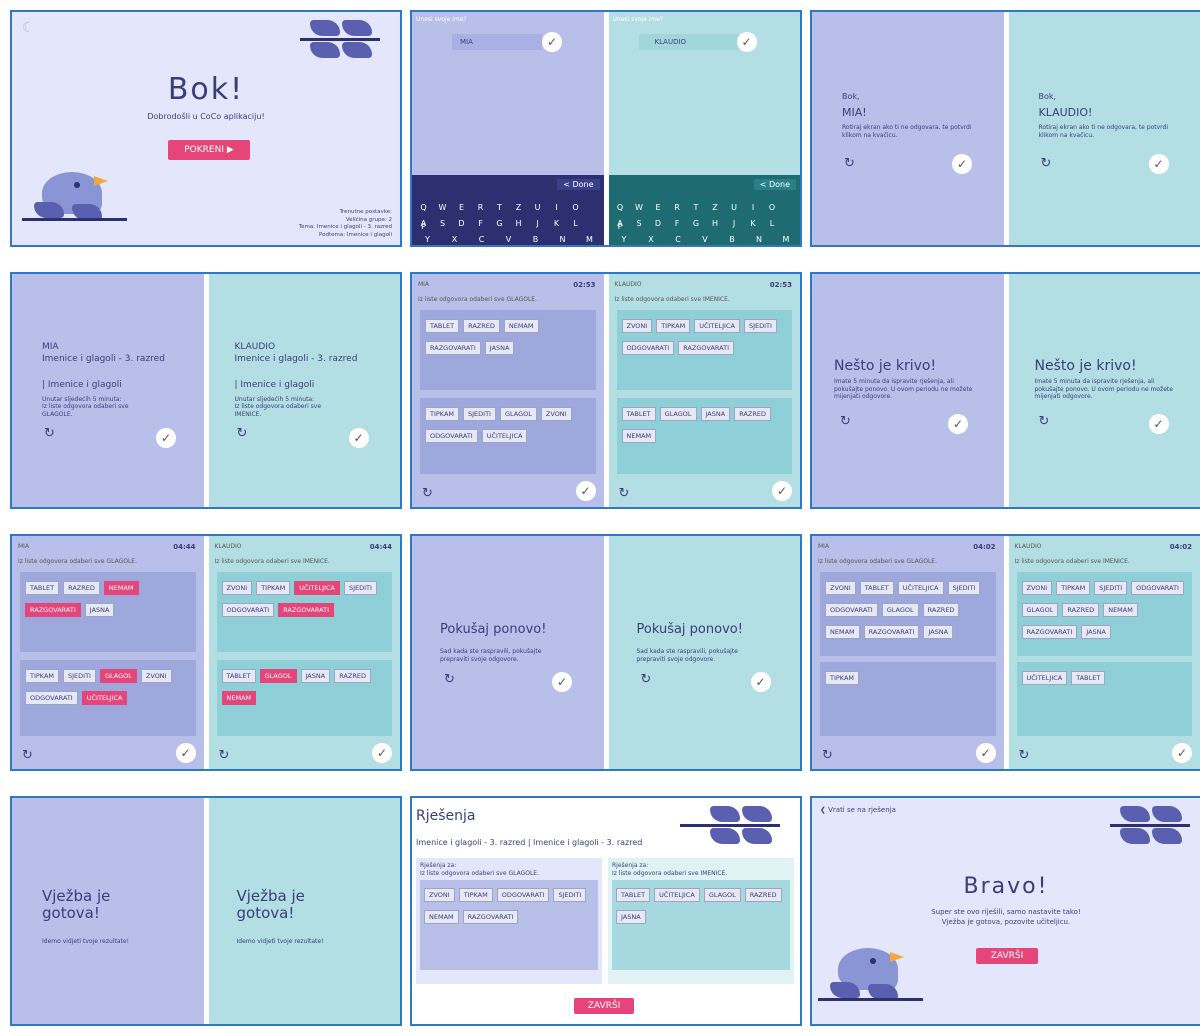 Image resolution: width=1200 pixels, height=1030 pixels. What do you see at coordinates (688, 42) in the screenshot?
I see `name-input-2: KLAUDIO` at bounding box center [688, 42].